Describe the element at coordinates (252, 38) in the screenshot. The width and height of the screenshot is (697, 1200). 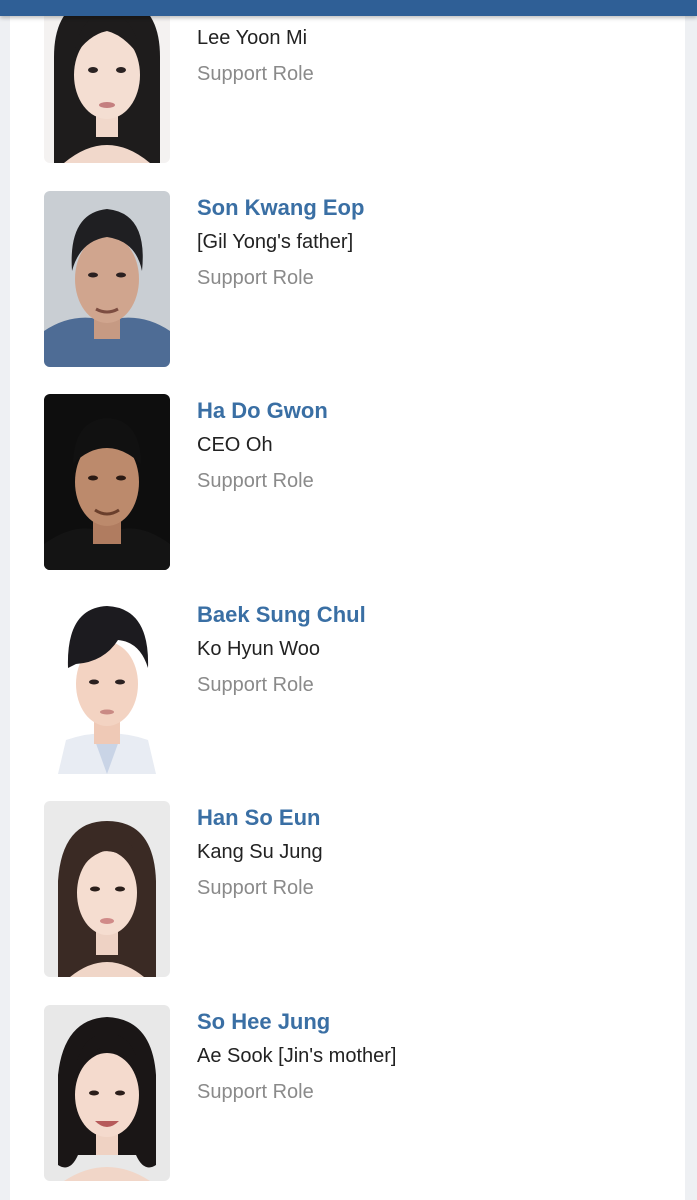
I see `character-name: Lee Yoon Mi` at that location.